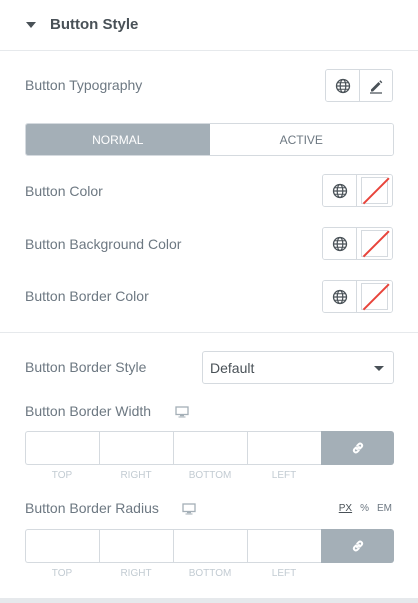 Image resolution: width=418 pixels, height=603 pixels. What do you see at coordinates (209, 25) in the screenshot?
I see `section-header-button-style: Button Style` at bounding box center [209, 25].